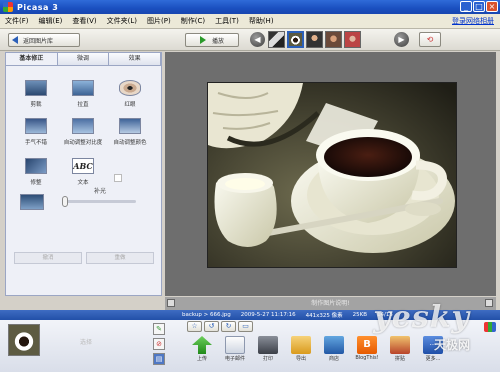 The image size is (500, 372). What do you see at coordinates (159, 329) in the screenshot?
I see `hold-pin-icon: ✎` at bounding box center [159, 329].